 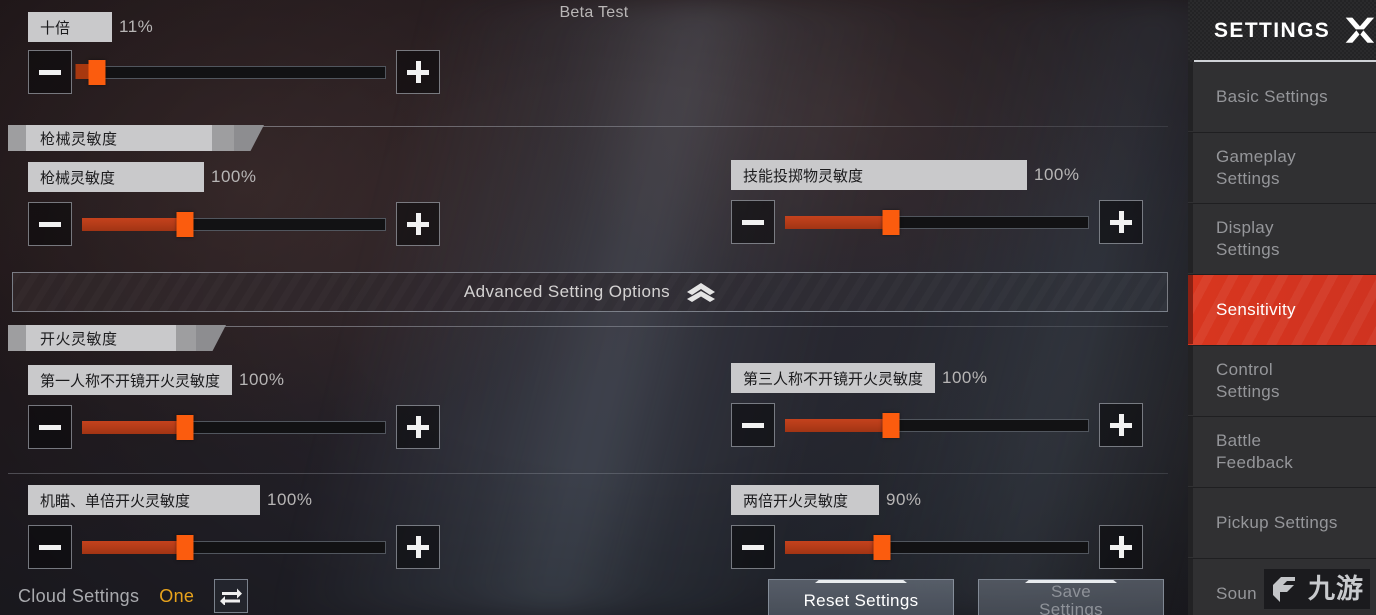 What do you see at coordinates (1255, 451) in the screenshot?
I see `sidebar-item-label: Battle Feedback` at bounding box center [1255, 451].